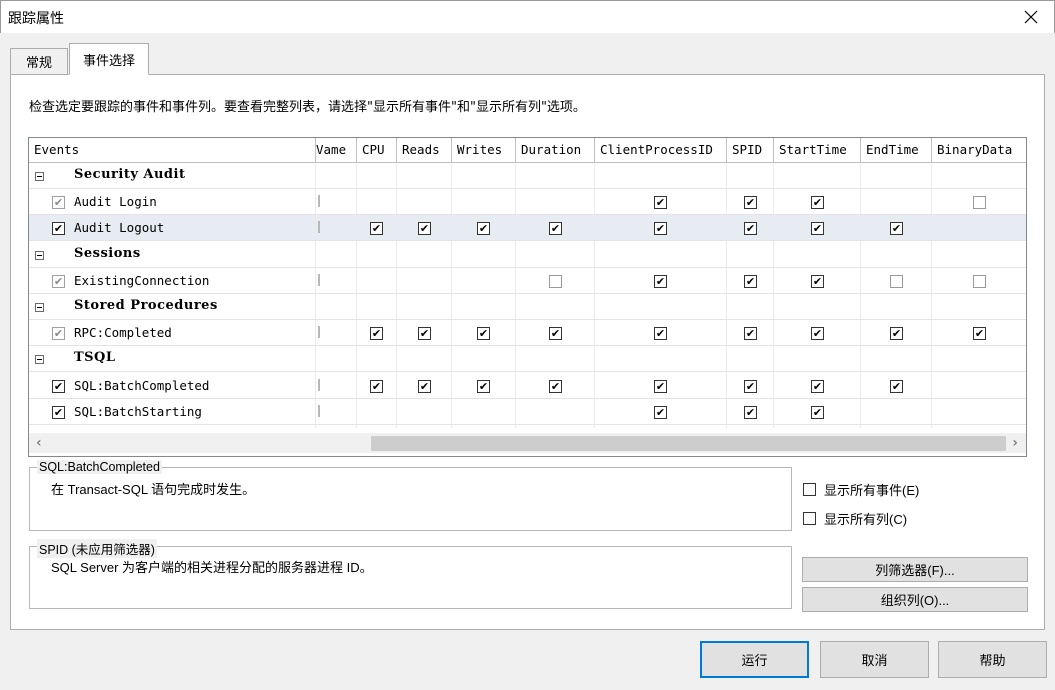 Image resolution: width=1055 pixels, height=690 pixels. I want to click on event-category-row: Security Audit, so click(527, 176).